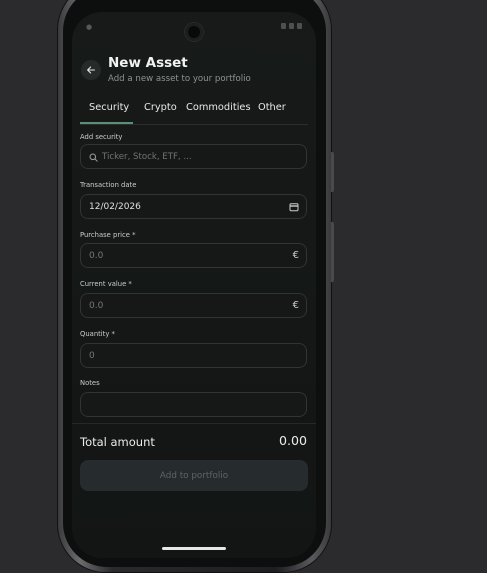  Describe the element at coordinates (106, 284) in the screenshot. I see `current-value-label: Current value *` at that location.